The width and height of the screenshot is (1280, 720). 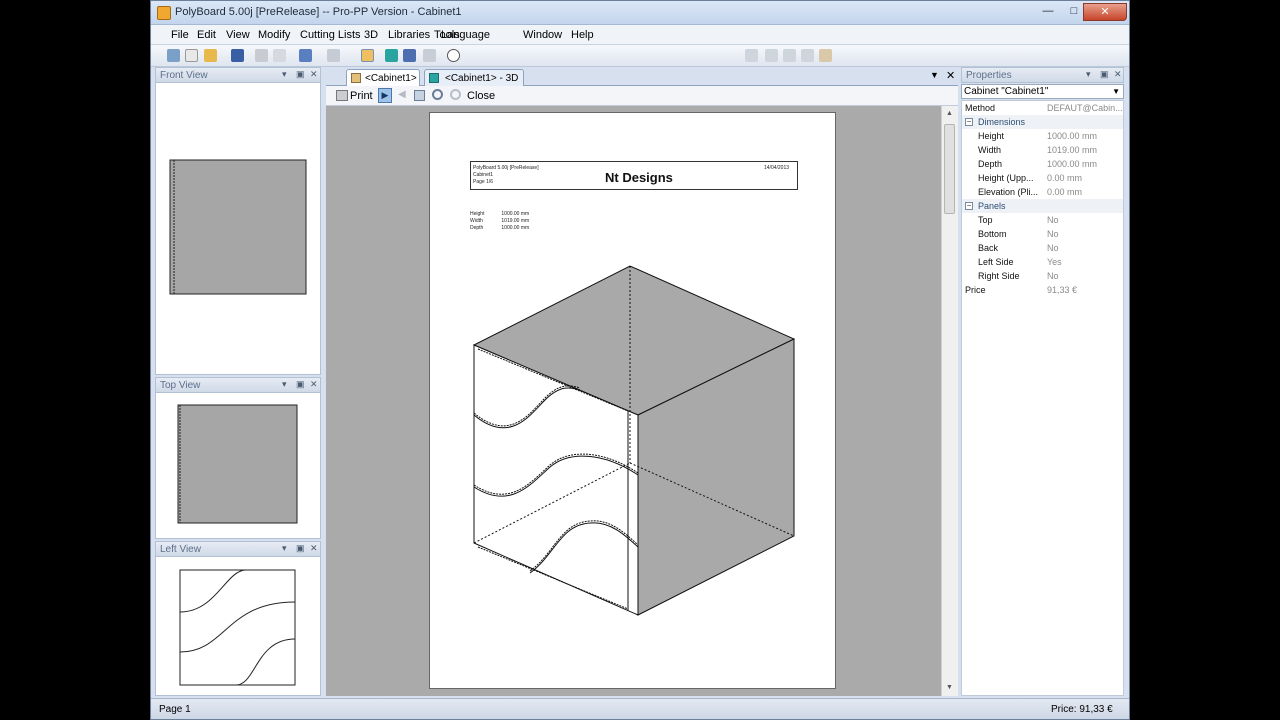 What do you see at coordinates (1042, 150) in the screenshot?
I see `prop-row-width: Width 1019.00 mm` at bounding box center [1042, 150].